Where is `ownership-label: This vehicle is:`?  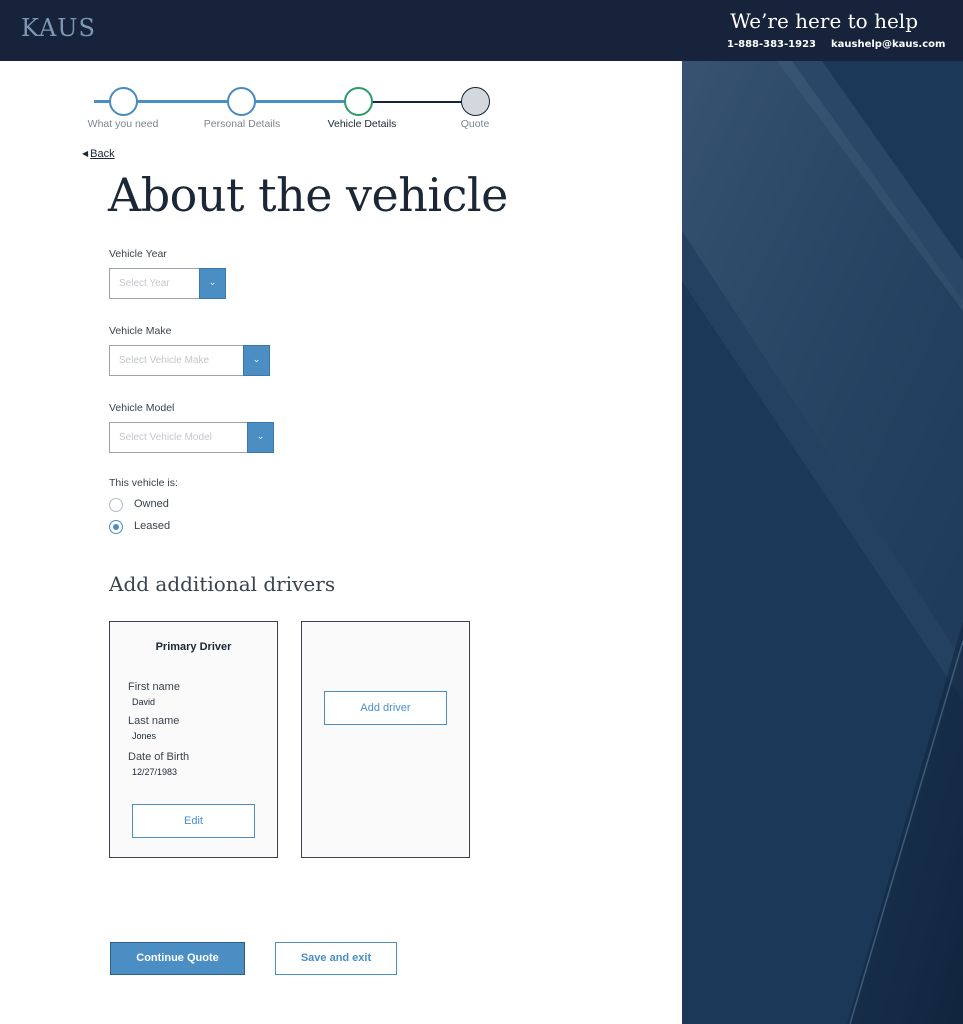 ownership-label: This vehicle is: is located at coordinates (143, 483).